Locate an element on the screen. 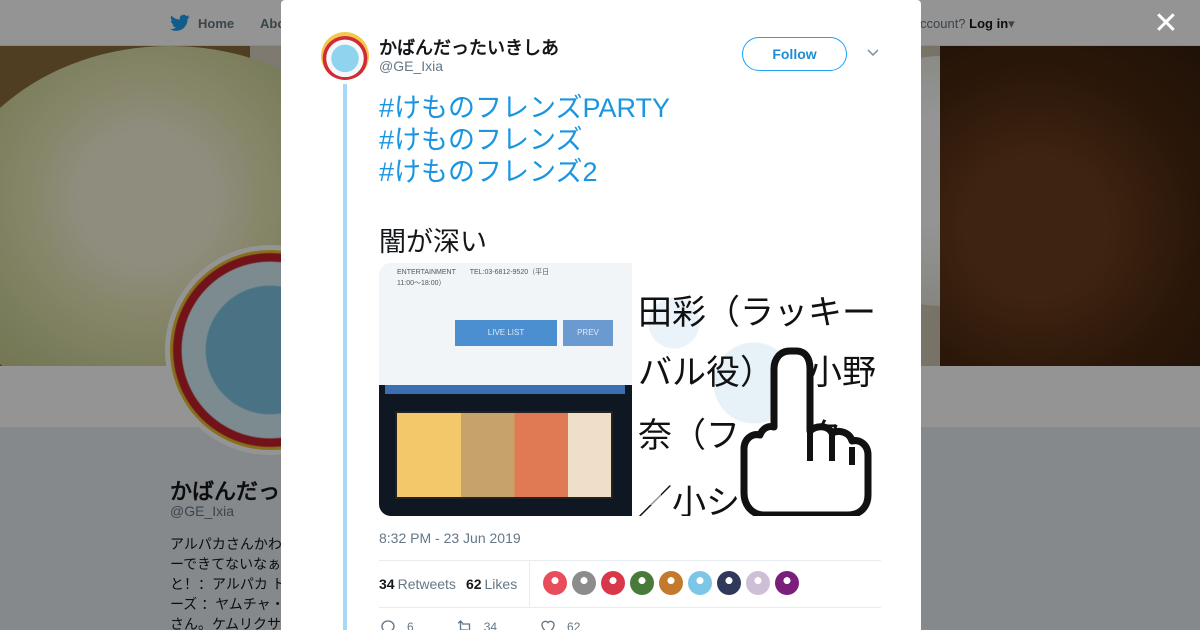 The width and height of the screenshot is (1200, 630). tweet-text: 闇が深い is located at coordinates (433, 242).